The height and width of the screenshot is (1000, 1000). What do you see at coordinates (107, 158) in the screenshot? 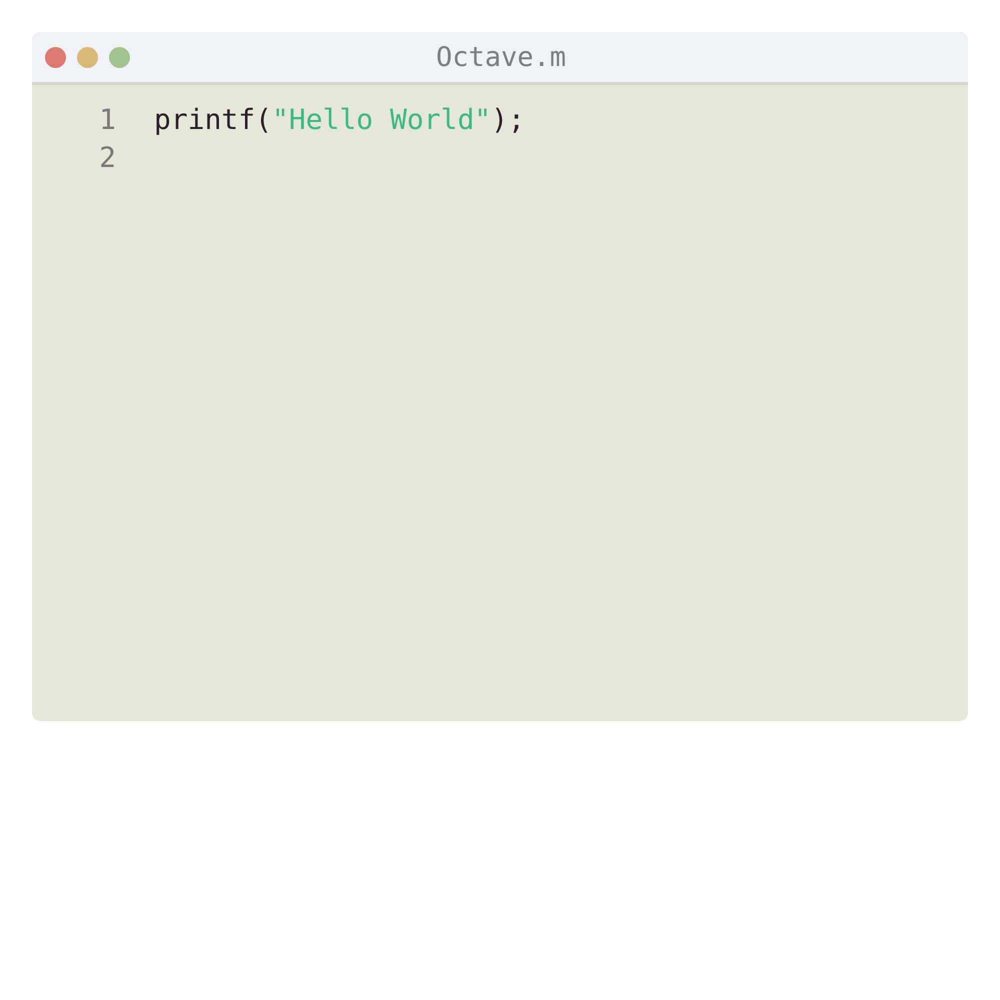
I see `line-number: 2` at bounding box center [107, 158].